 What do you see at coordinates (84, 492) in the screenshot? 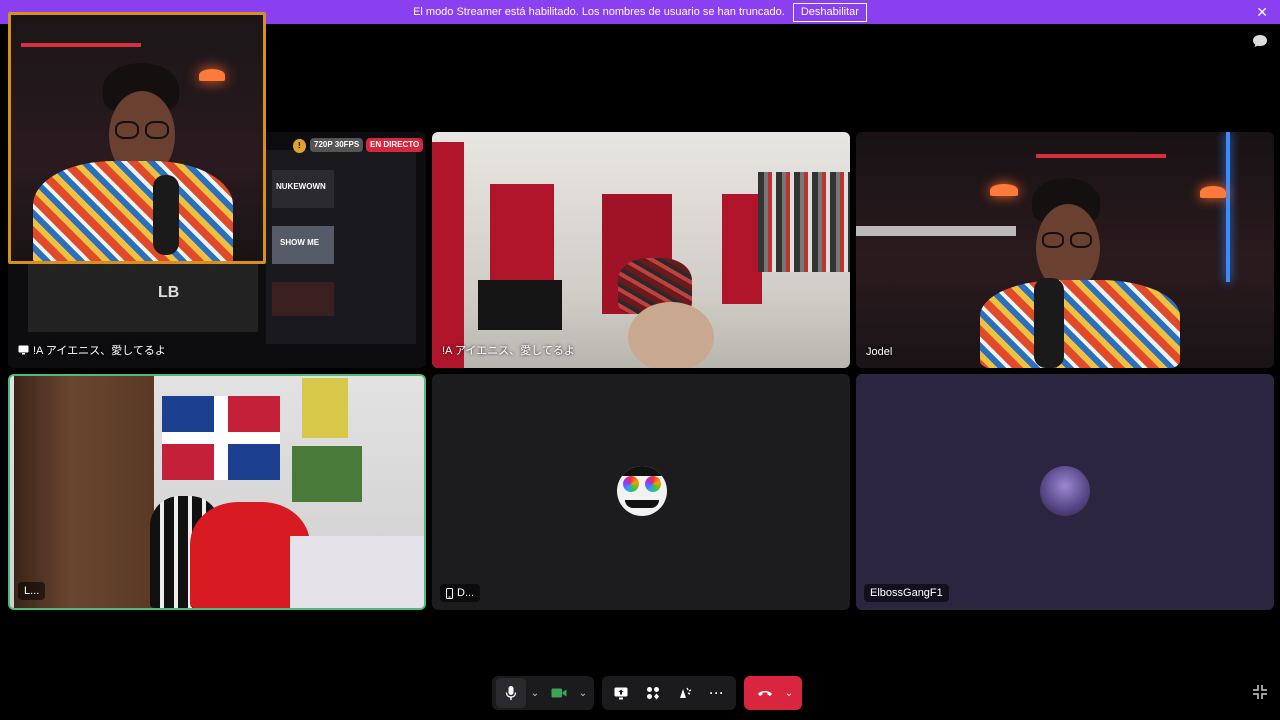
I see `door` at bounding box center [84, 492].